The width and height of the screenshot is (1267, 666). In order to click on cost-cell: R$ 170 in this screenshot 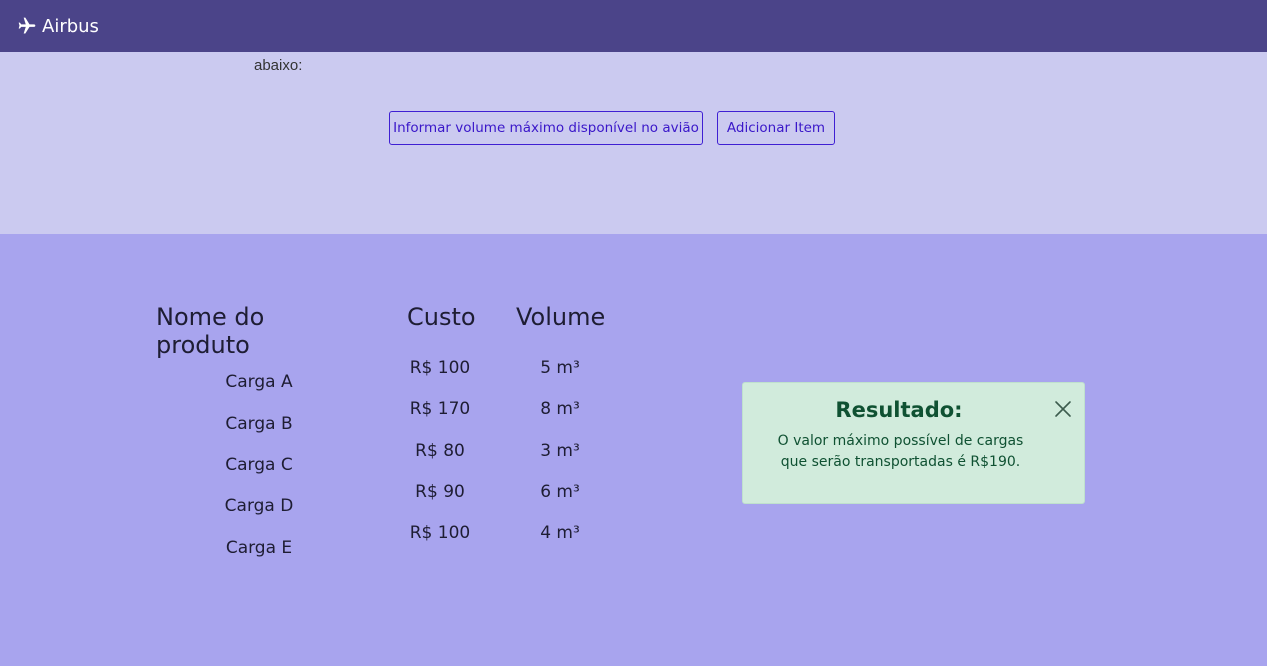, I will do `click(440, 409)`.